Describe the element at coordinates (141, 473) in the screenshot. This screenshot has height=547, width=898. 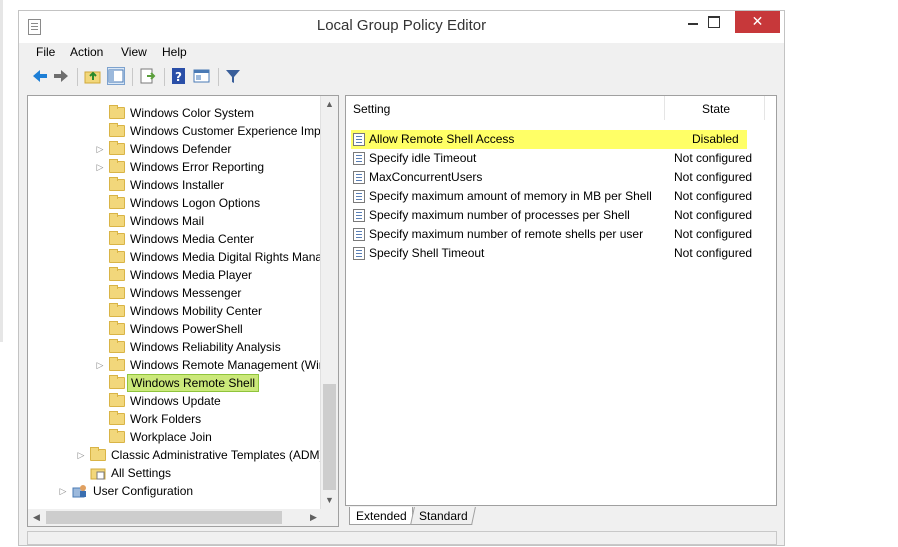
I see `tree-item-label: All Settings` at that location.